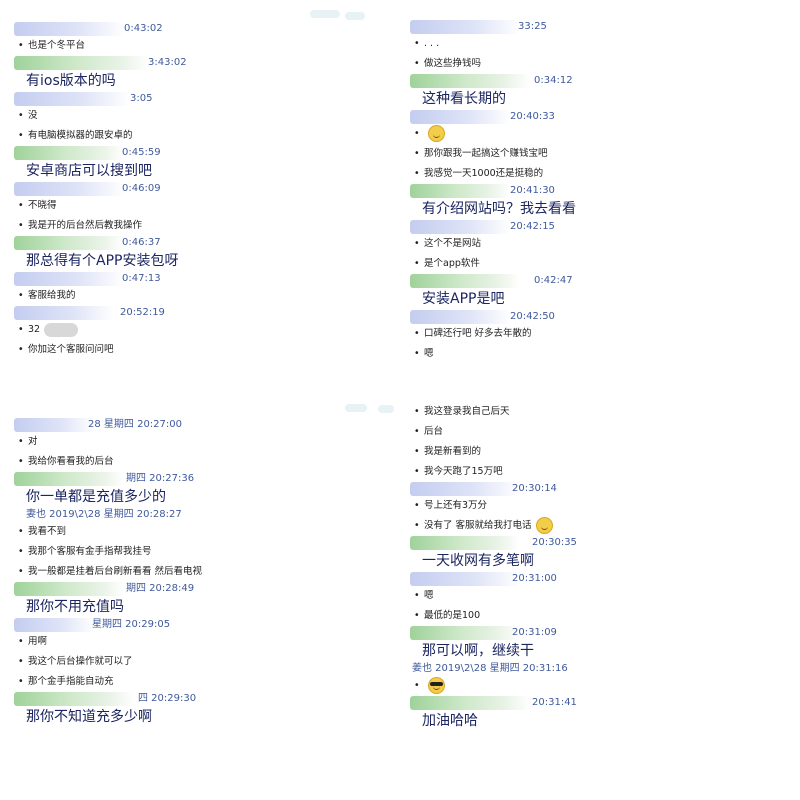  What do you see at coordinates (598, 281) in the screenshot?
I see `message-header: 0:42:47` at bounding box center [598, 281].